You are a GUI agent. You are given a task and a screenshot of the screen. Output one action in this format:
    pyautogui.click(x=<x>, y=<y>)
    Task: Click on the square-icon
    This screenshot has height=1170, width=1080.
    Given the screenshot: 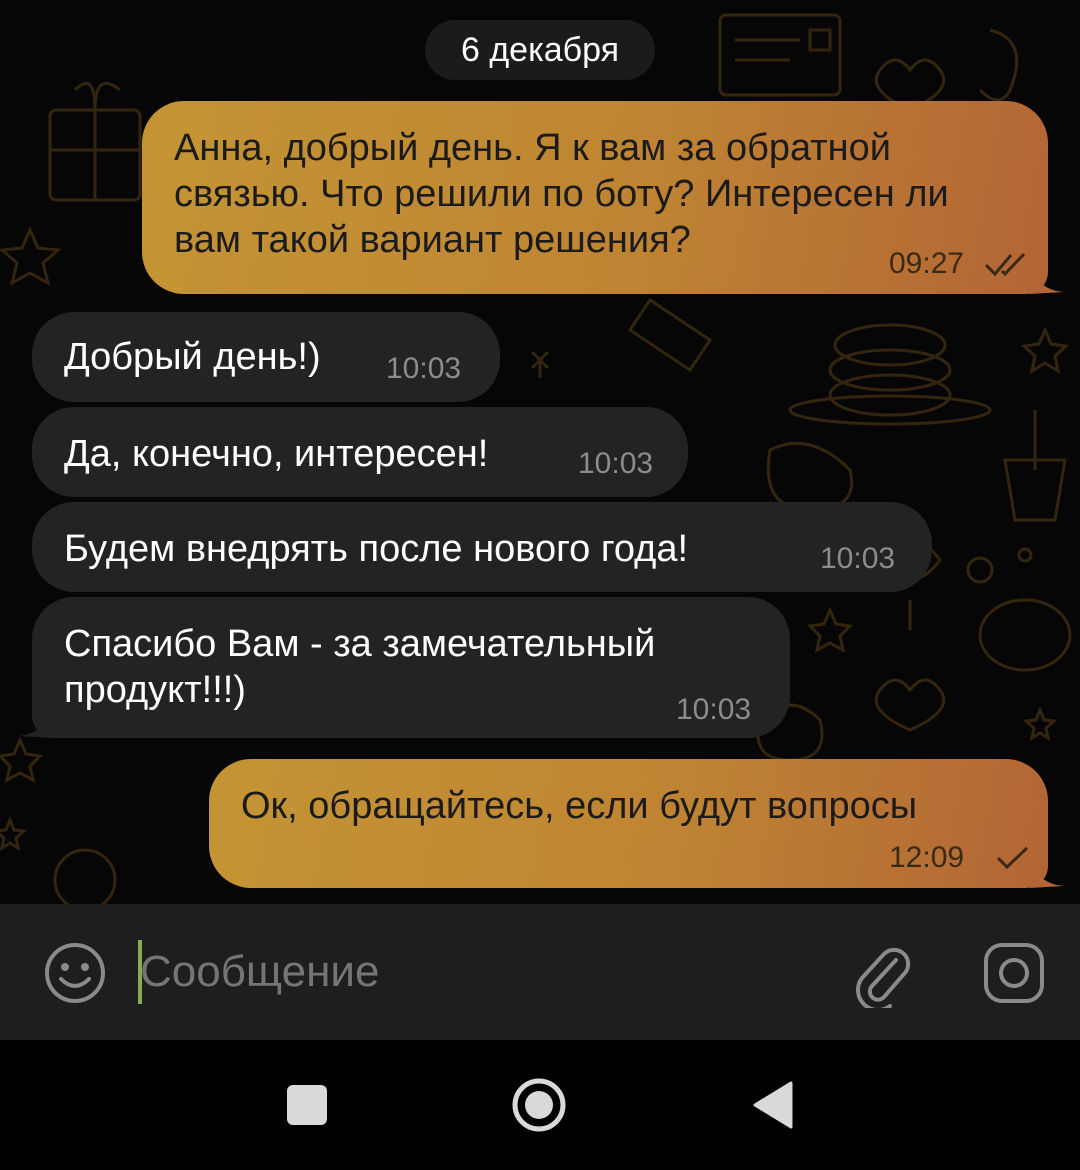 What is the action you would take?
    pyautogui.click(x=307, y=1105)
    